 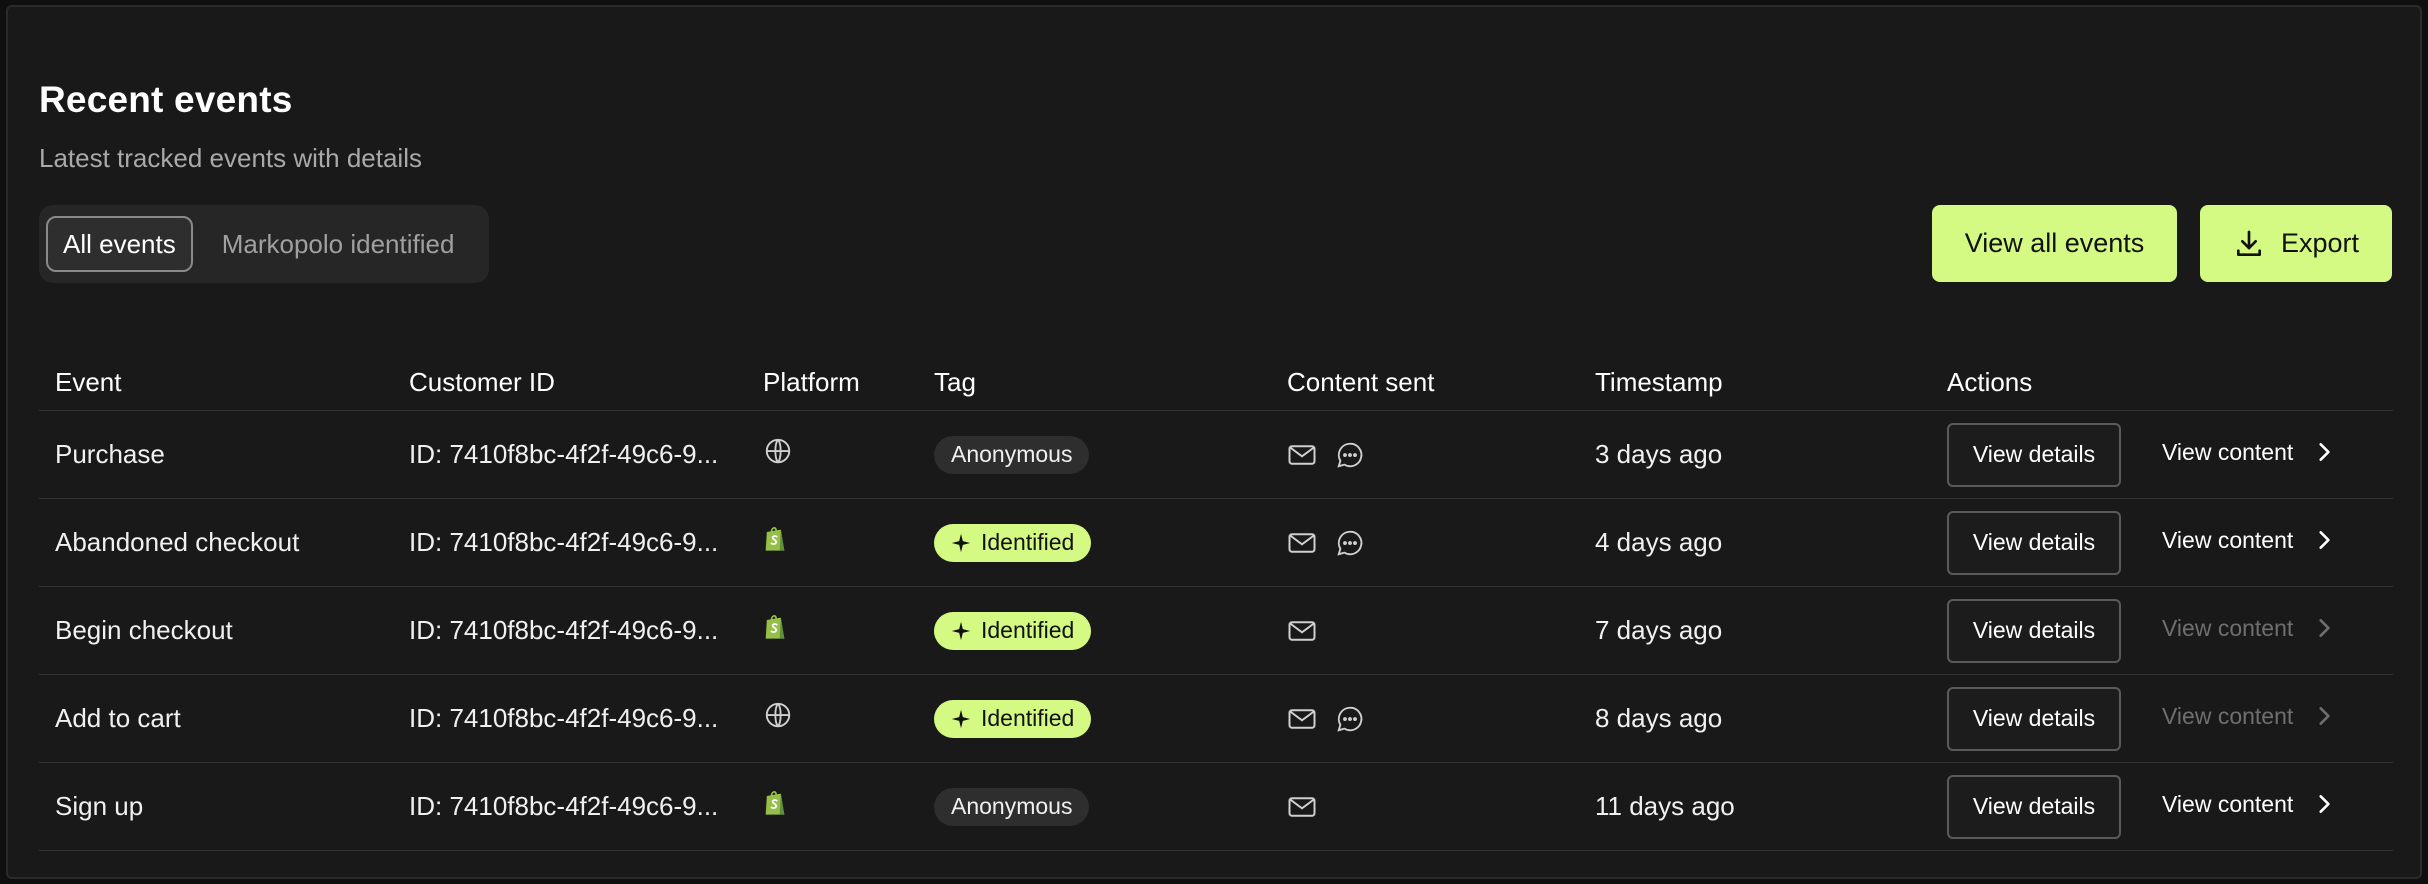 What do you see at coordinates (144, 630) in the screenshot?
I see `event-name: Begin checkout` at bounding box center [144, 630].